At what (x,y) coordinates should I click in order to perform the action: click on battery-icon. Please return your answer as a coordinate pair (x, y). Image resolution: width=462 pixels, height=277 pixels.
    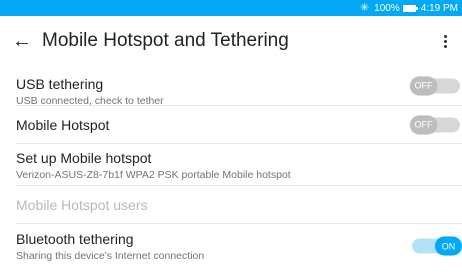
    Looking at the image, I should click on (410, 8).